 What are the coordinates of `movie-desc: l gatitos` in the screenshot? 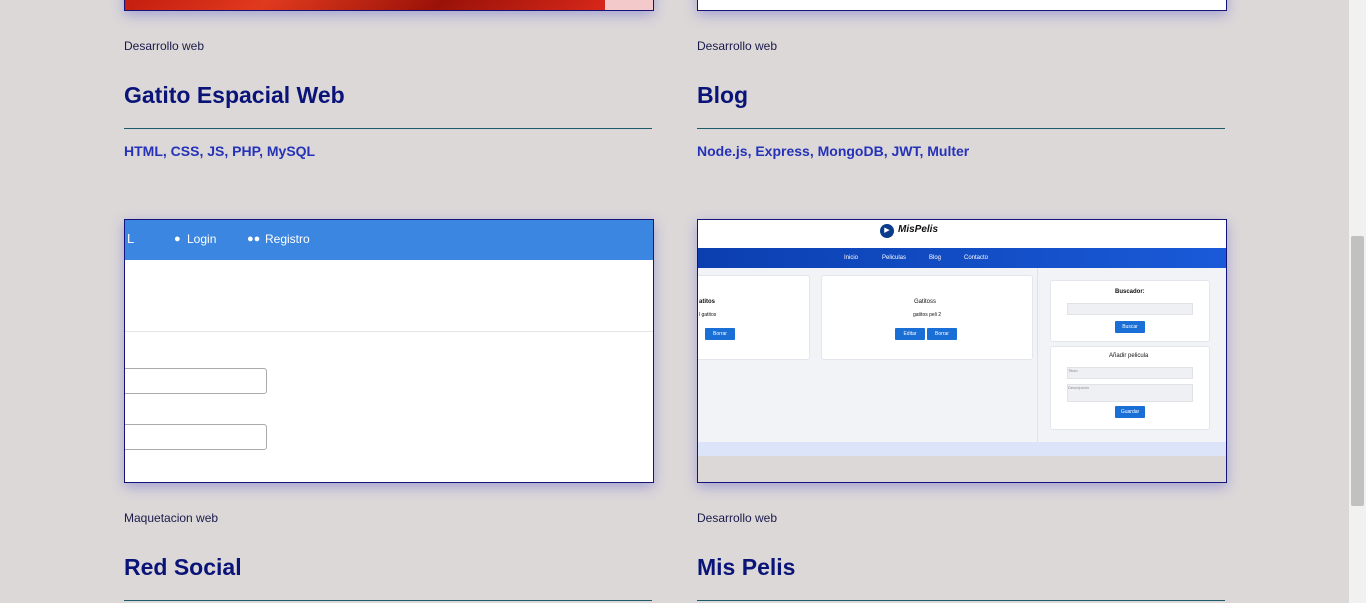 It's located at (708, 315).